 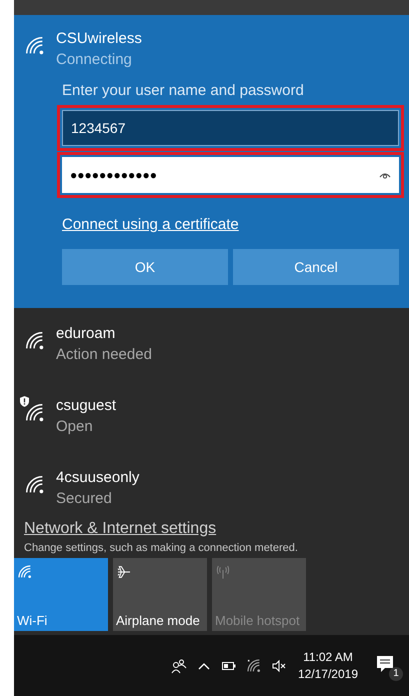 I want to click on settings-link: Network & Internet settings, so click(x=120, y=529).